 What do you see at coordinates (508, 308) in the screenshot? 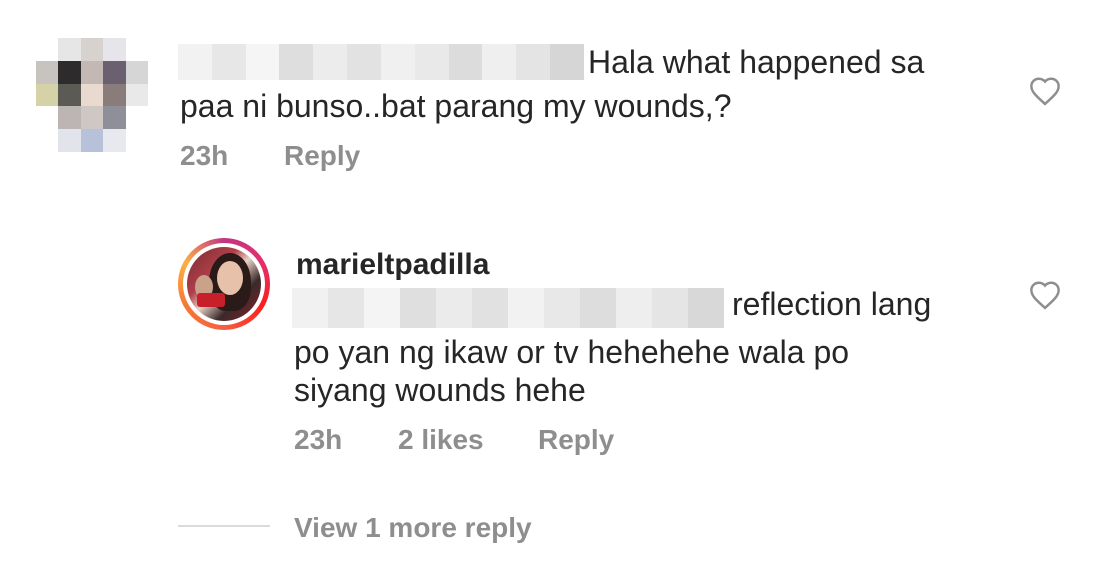
I see `blurred-mention` at bounding box center [508, 308].